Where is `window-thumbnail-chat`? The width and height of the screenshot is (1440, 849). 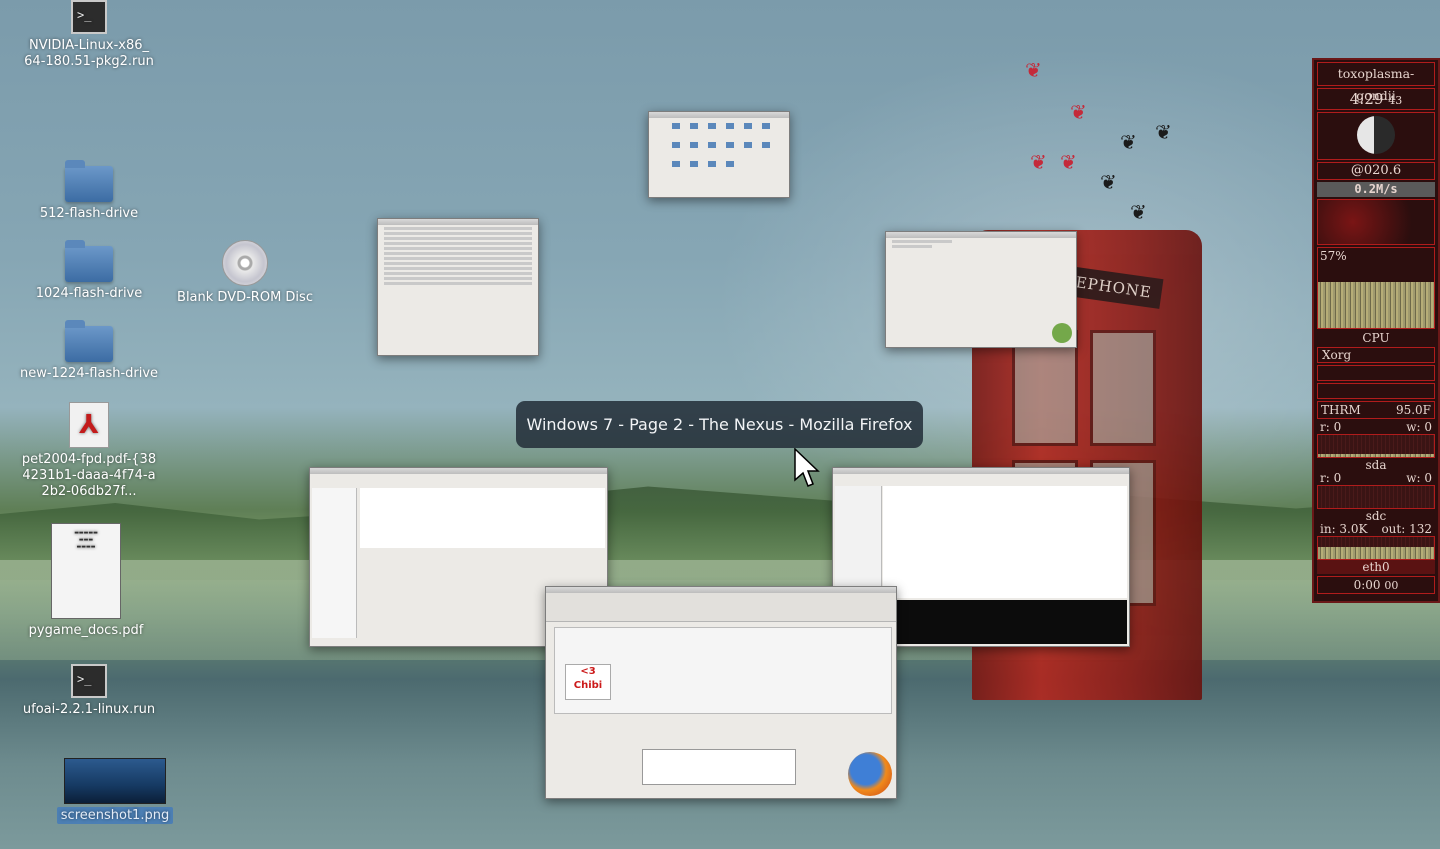 window-thumbnail-chat is located at coordinates (981, 289).